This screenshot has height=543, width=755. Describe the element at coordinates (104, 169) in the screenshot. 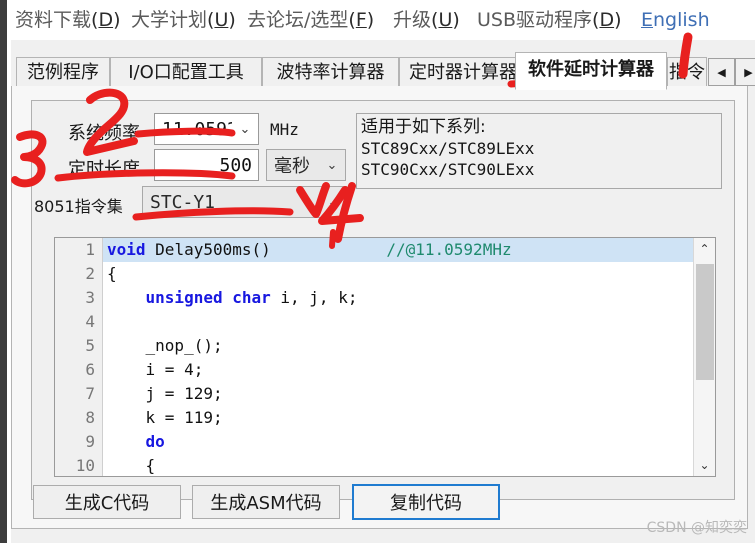

I see `delay-length-label: 定时长度` at that location.